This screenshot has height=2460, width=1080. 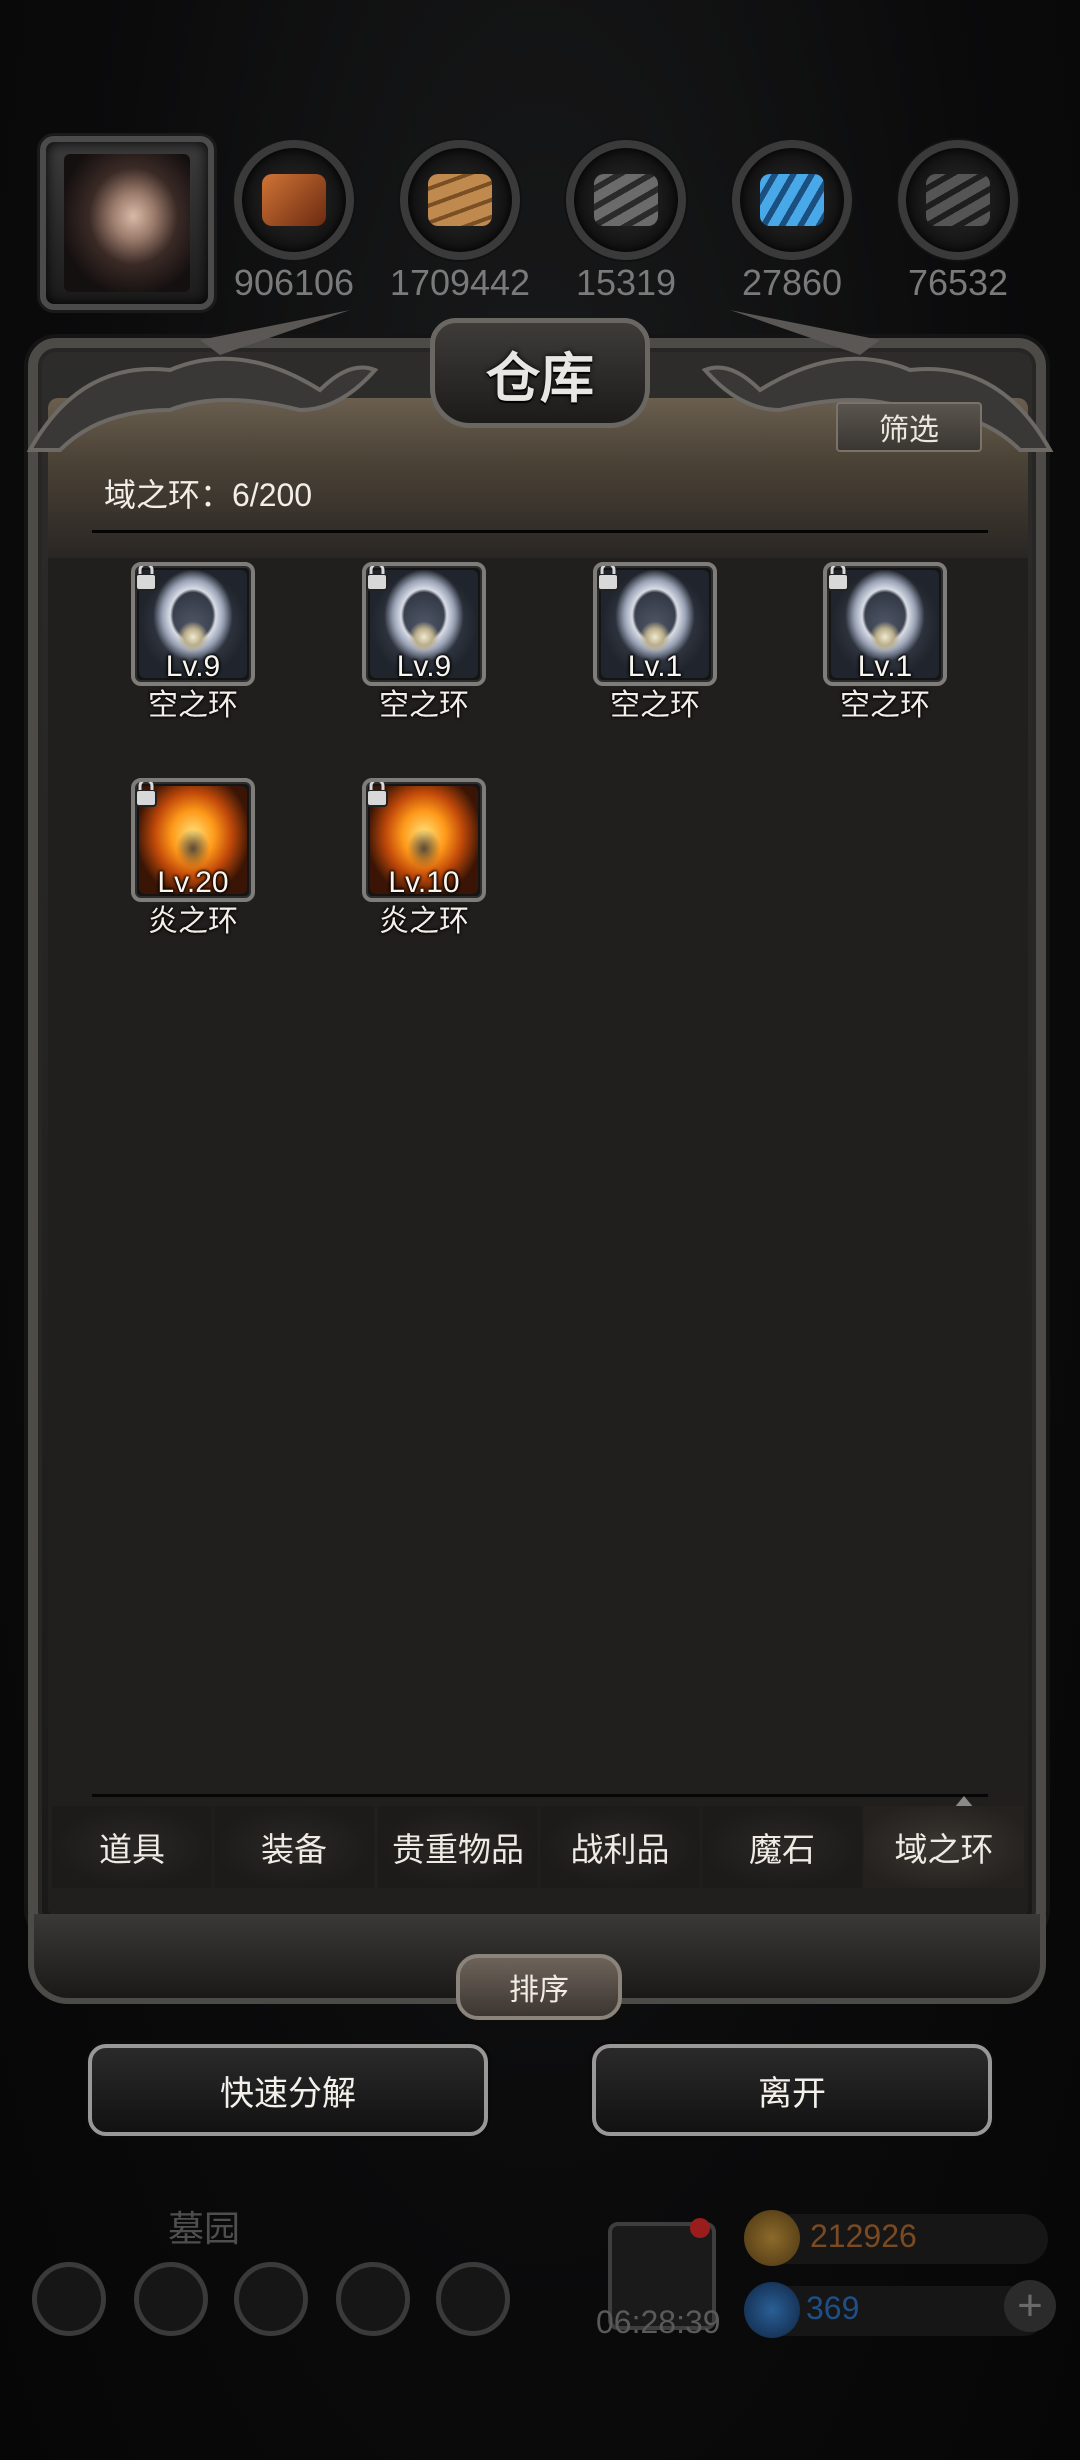 I want to click on item-frame: Lv.20, so click(x=193, y=840).